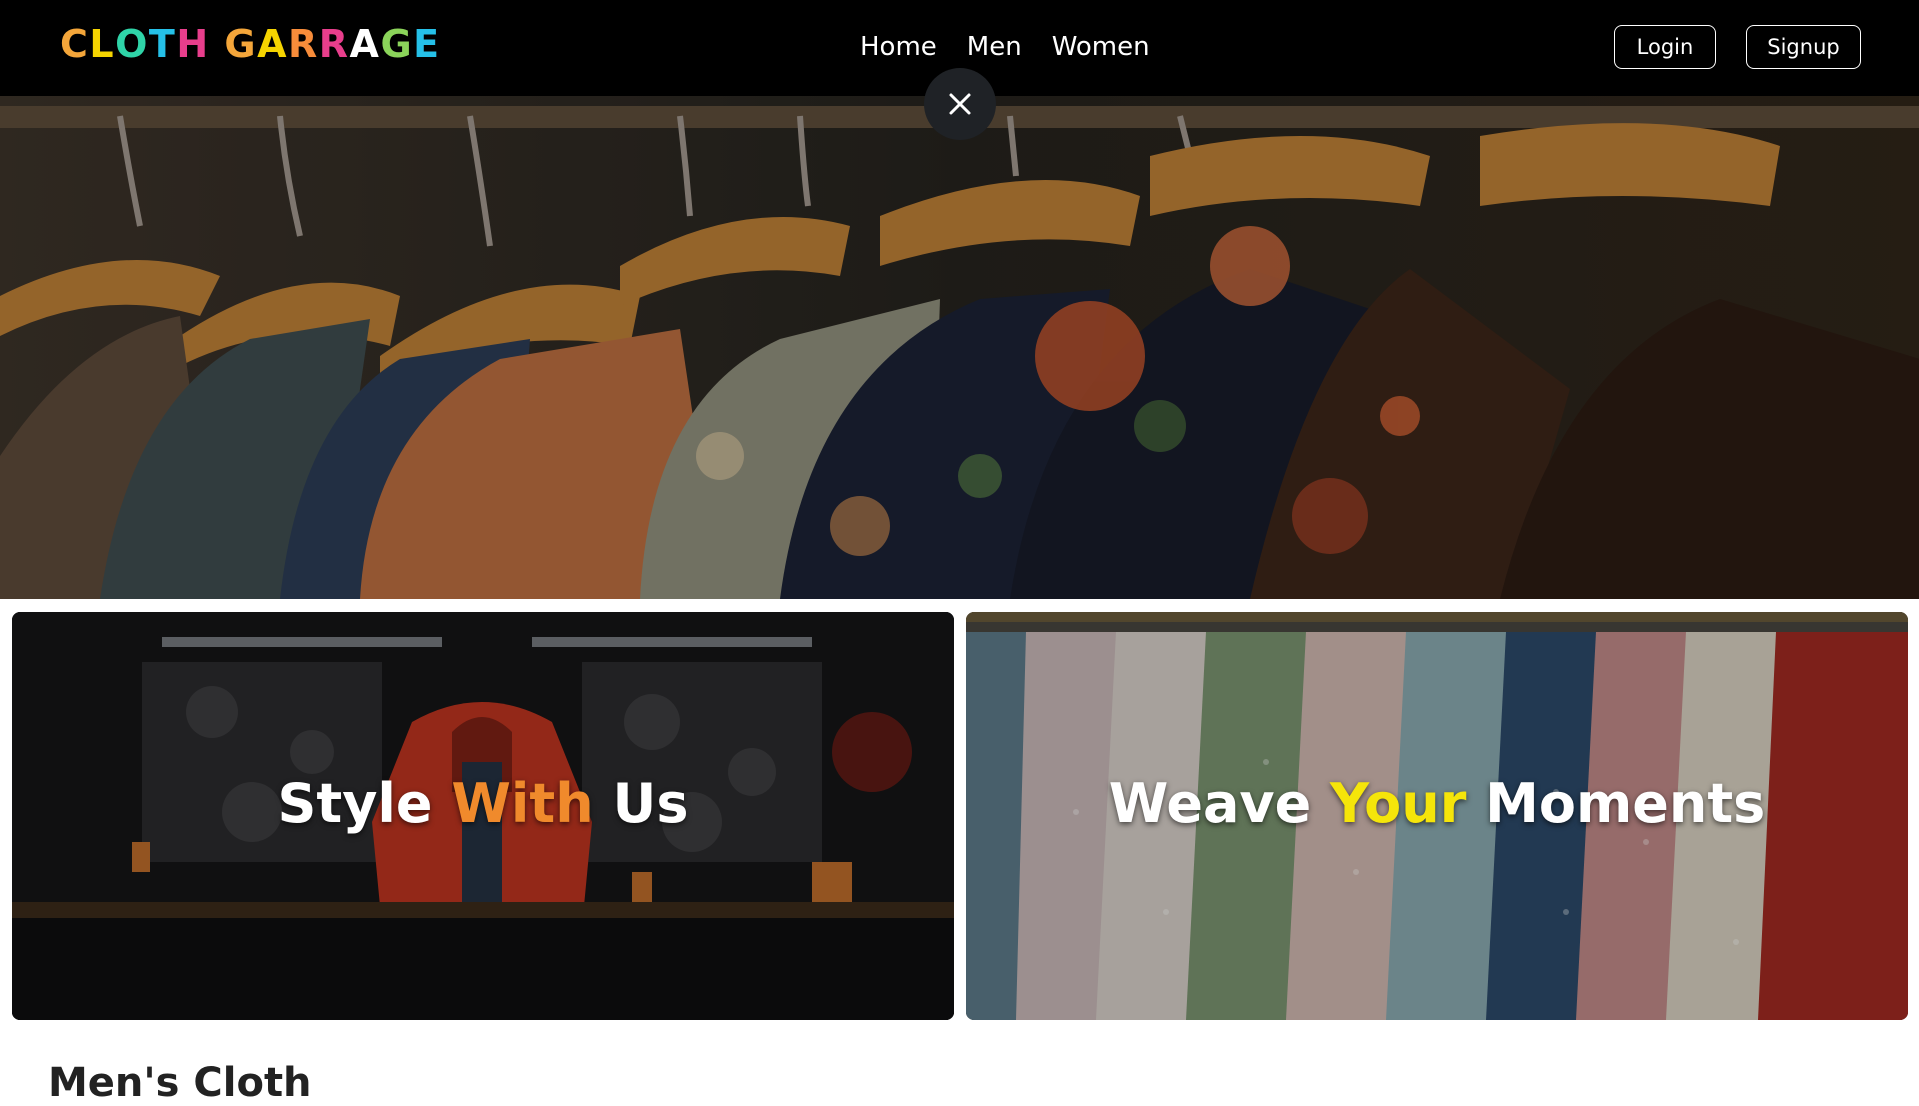 The width and height of the screenshot is (1919, 1106). Describe the element at coordinates (180, 1083) in the screenshot. I see `section-title: Men's Cloth` at that location.